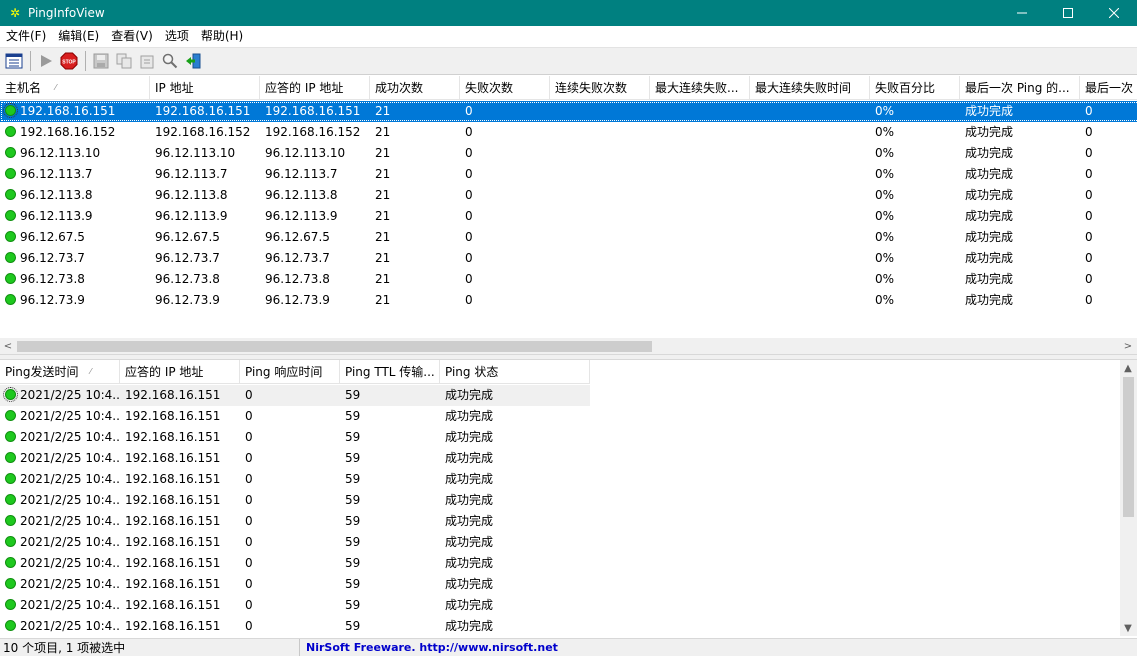 The width and height of the screenshot is (1137, 656). What do you see at coordinates (1128, 628) in the screenshot?
I see `scroll-down-icon: ▼` at bounding box center [1128, 628].